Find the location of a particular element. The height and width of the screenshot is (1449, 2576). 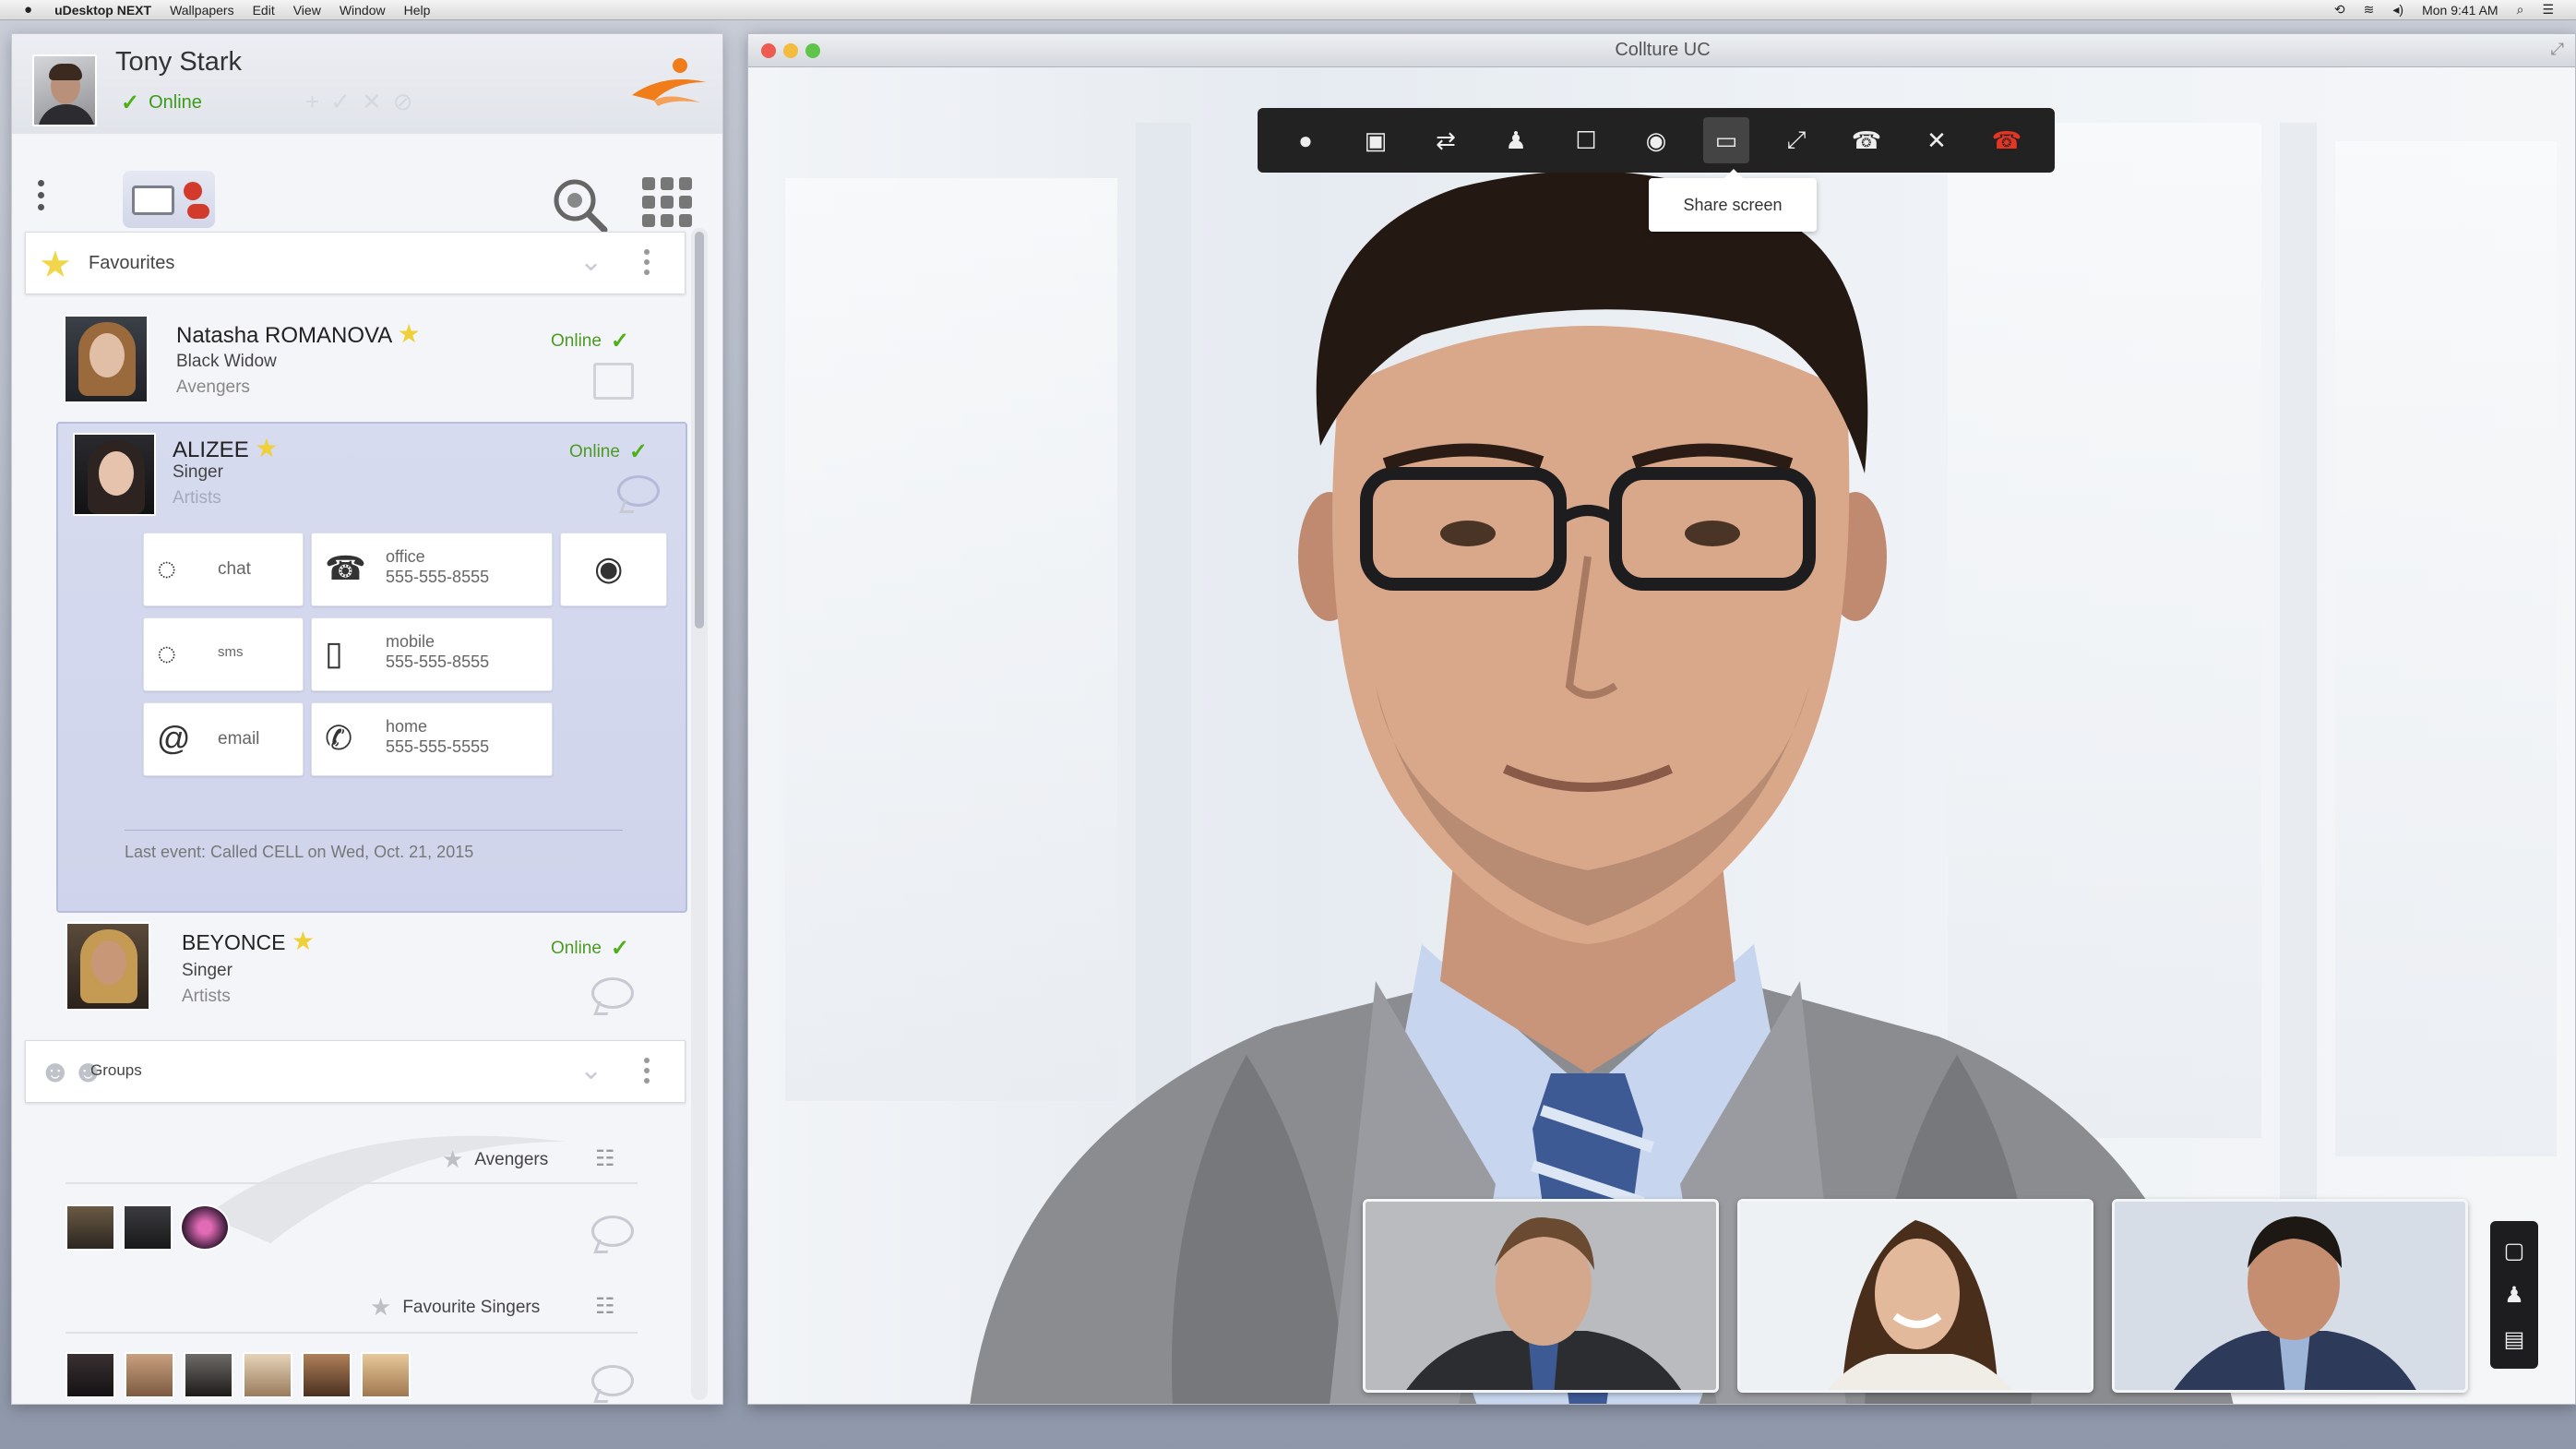

favourites-menu-icon is located at coordinates (647, 264).